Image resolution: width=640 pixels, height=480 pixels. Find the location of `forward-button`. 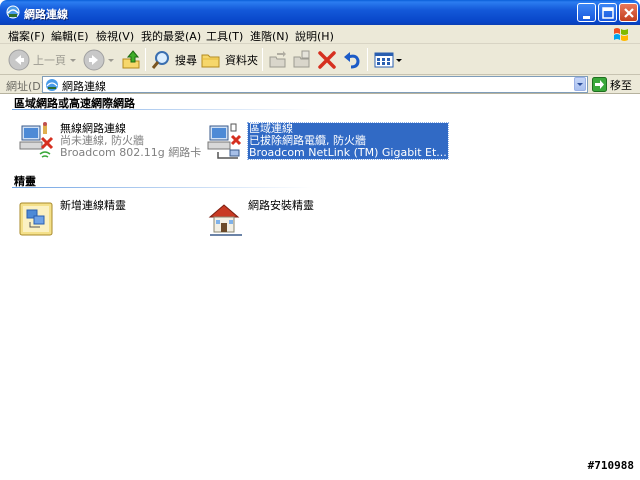

forward-button is located at coordinates (94, 59).